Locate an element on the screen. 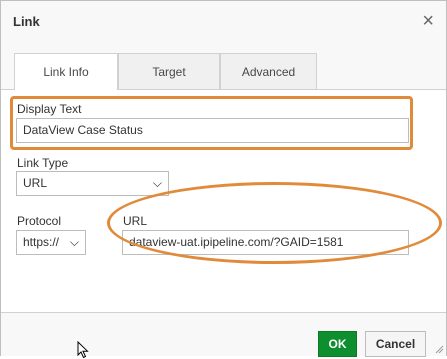  link-type-value: URL is located at coordinates (35, 183).